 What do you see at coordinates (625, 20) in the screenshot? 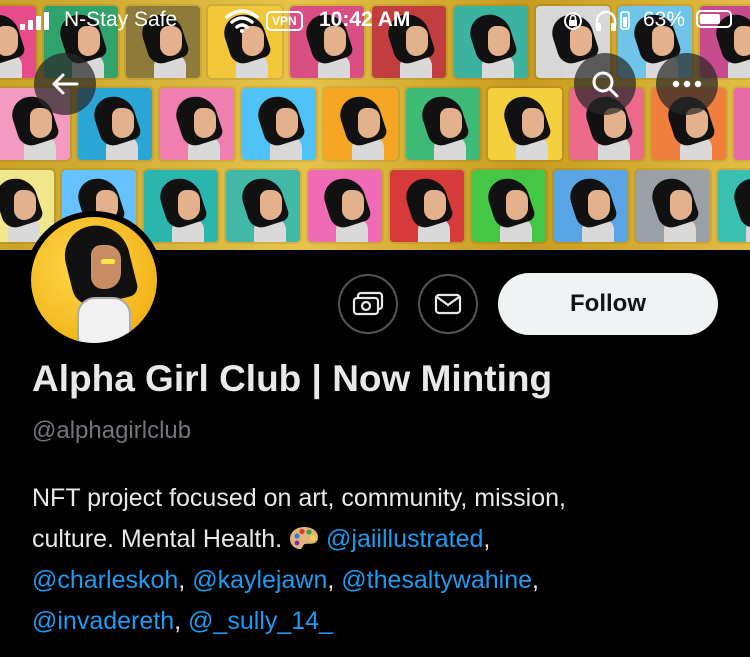
I see `battery-level-icon` at bounding box center [625, 20].